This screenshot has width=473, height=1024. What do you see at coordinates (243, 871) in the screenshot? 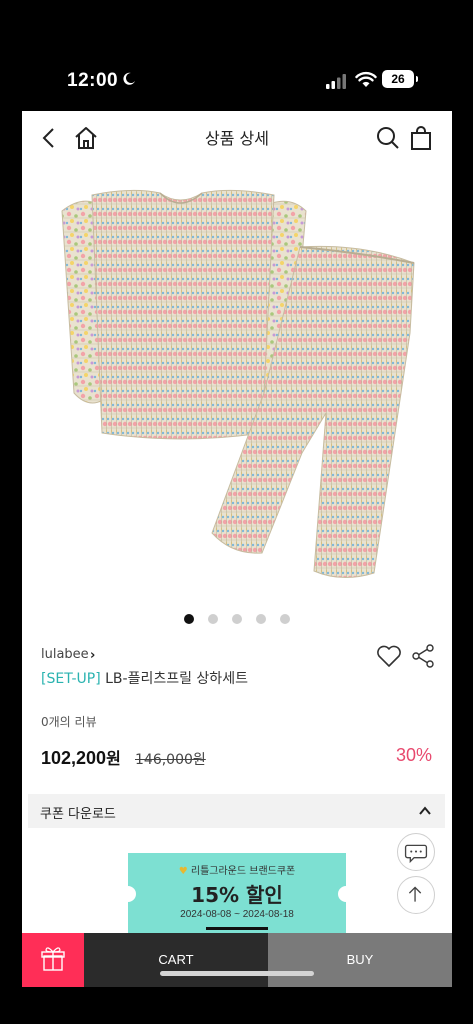
I see `ticket-subtitle-text: 리틀그라운드 브랜드쿠폰` at bounding box center [243, 871].